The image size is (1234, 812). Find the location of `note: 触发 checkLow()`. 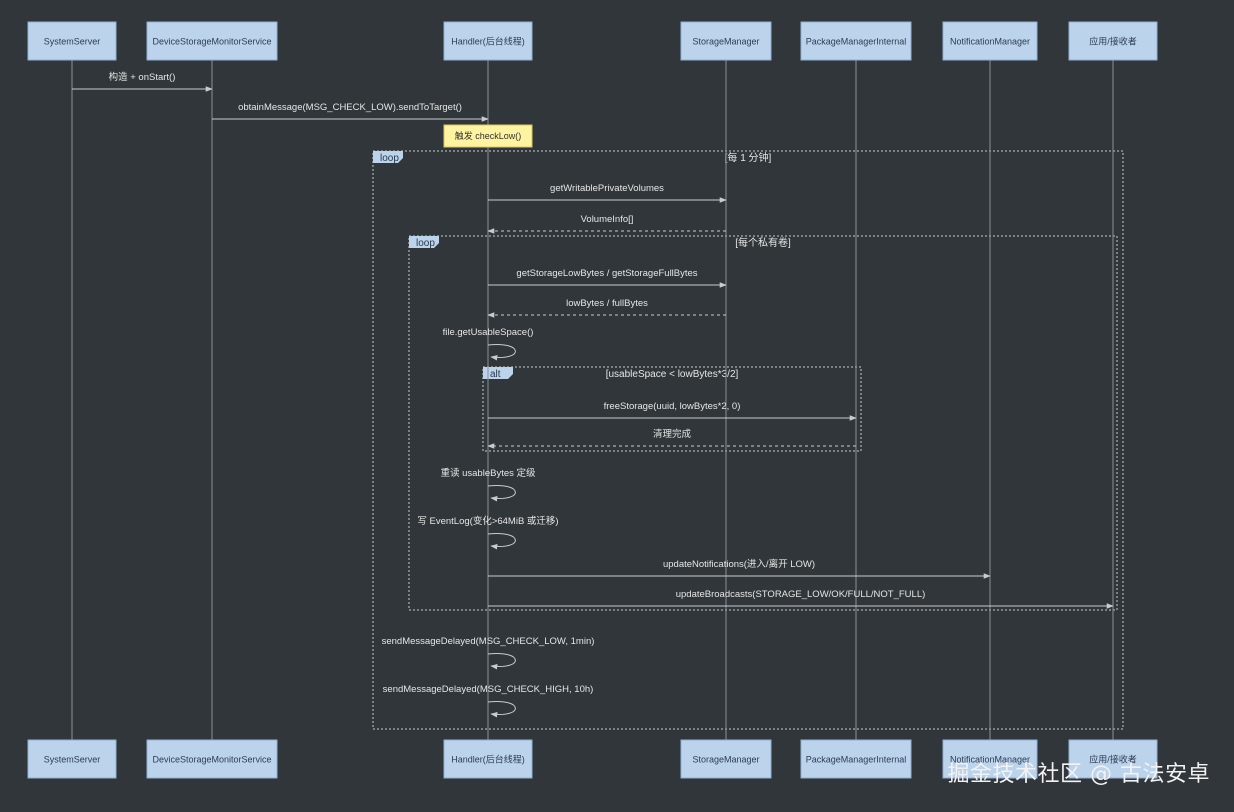

note: 触发 checkLow() is located at coordinates (488, 136).